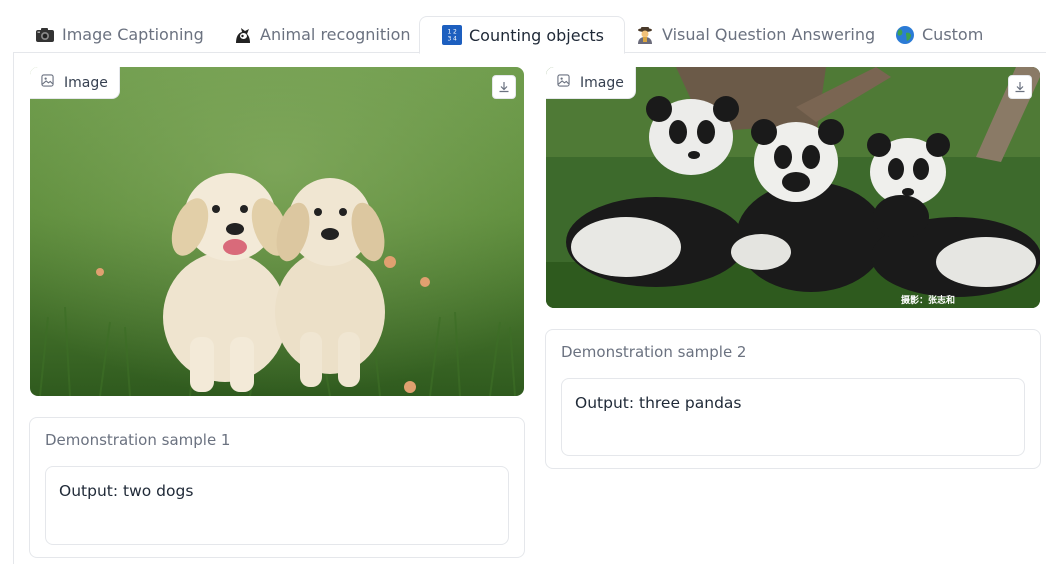 The width and height of the screenshot is (1046, 564). What do you see at coordinates (654, 352) in the screenshot?
I see `demo-title: Demonstration sample 2` at bounding box center [654, 352].